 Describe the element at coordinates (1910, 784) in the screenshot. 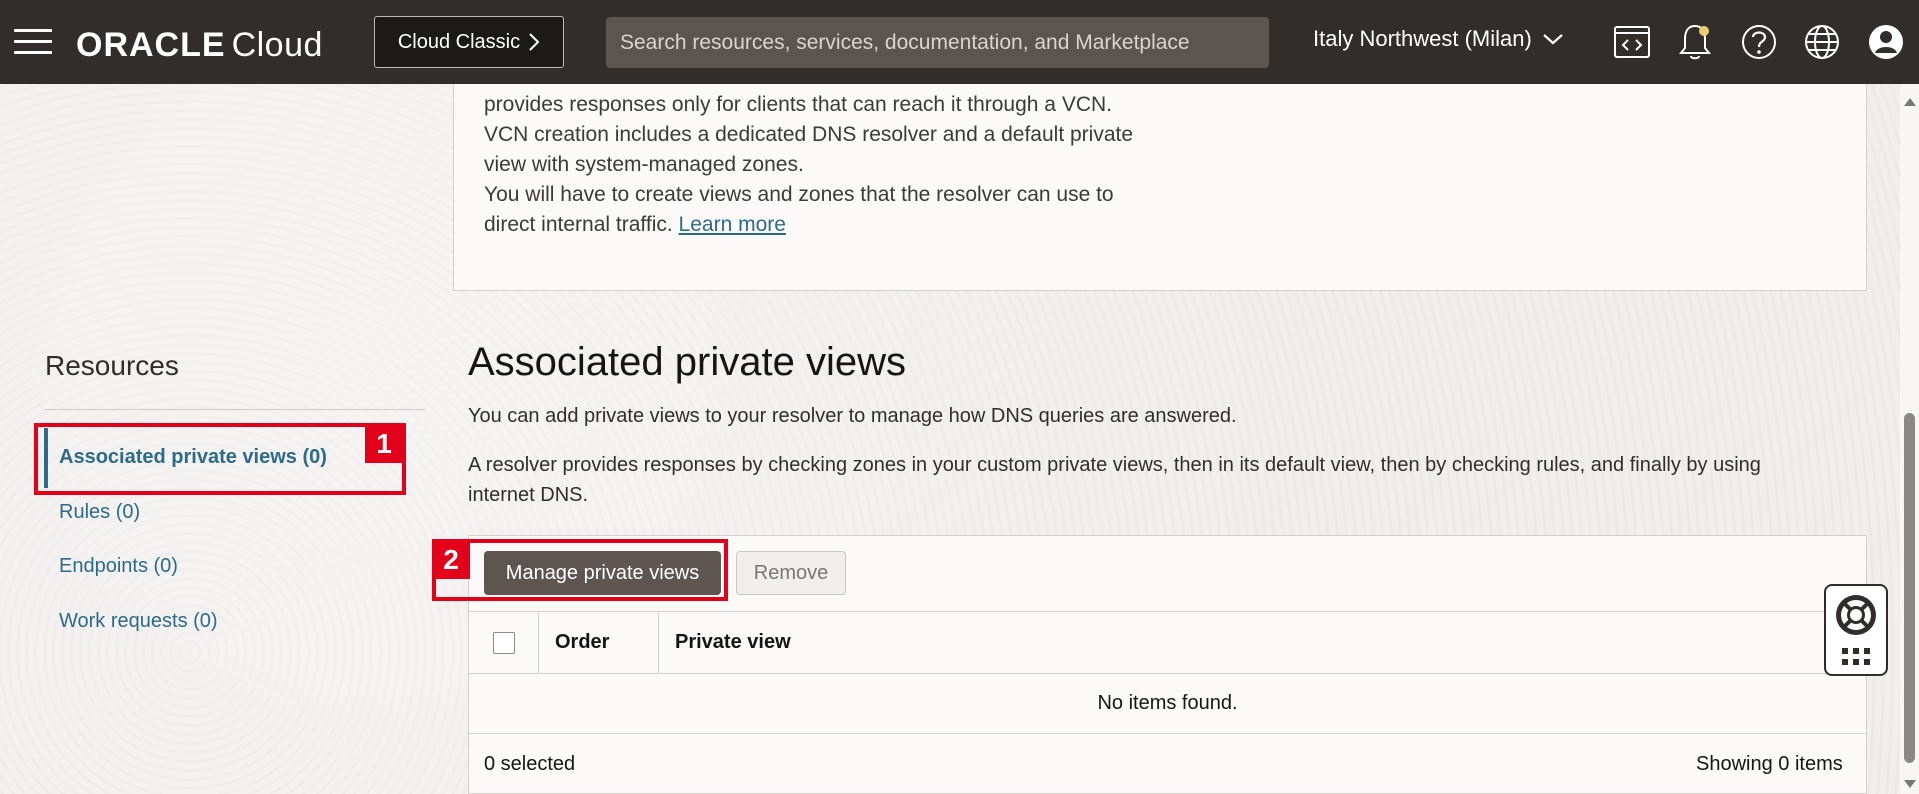

I see `scroll-down-arrow-icon` at that location.